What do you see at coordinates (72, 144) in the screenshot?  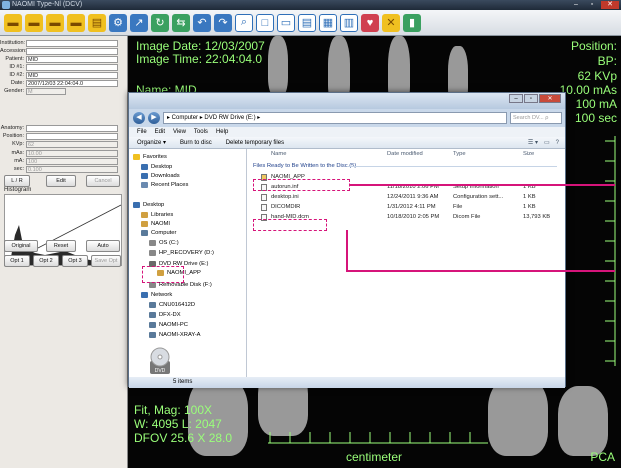 I see `kvp-field: 62` at bounding box center [72, 144].